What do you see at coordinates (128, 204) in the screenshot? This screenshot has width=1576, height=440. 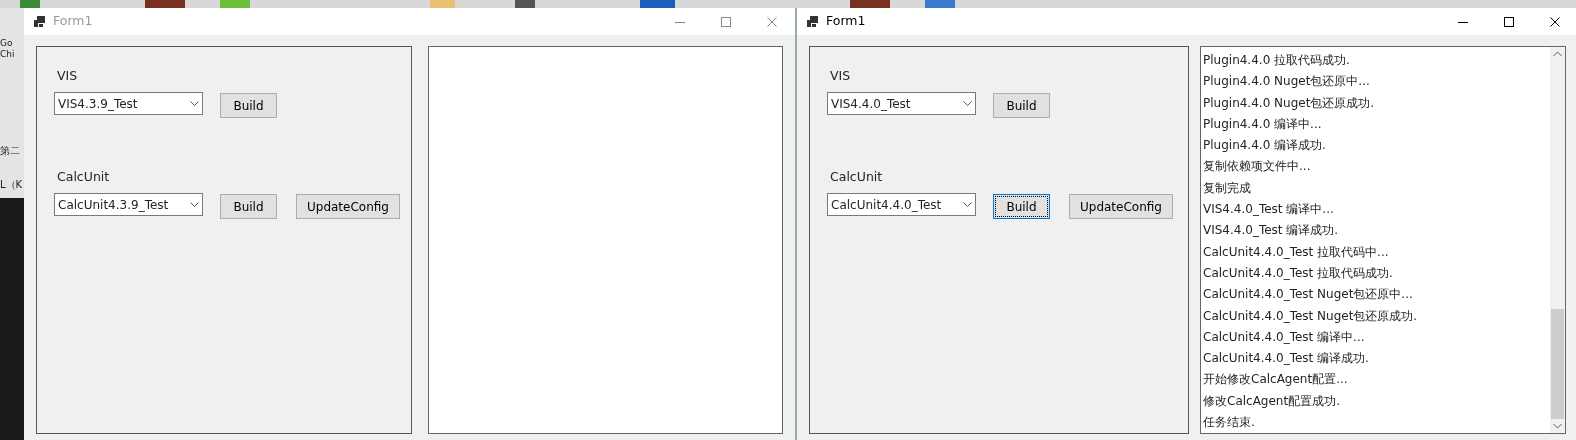 I see `version-dropdown: CalcUnit4.3.9_Test` at bounding box center [128, 204].